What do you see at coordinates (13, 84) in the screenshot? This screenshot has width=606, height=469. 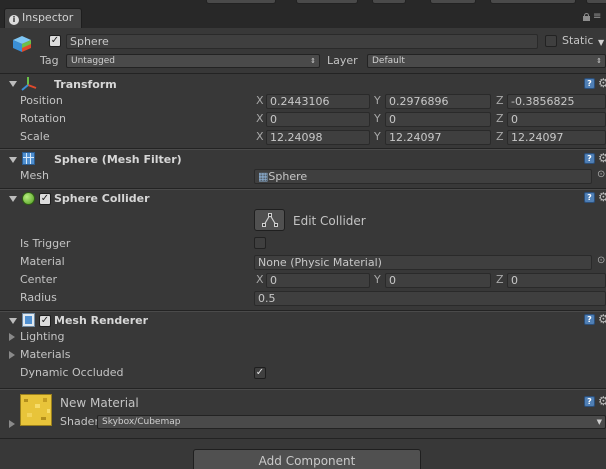 I see `transform-foldout-icon` at bounding box center [13, 84].